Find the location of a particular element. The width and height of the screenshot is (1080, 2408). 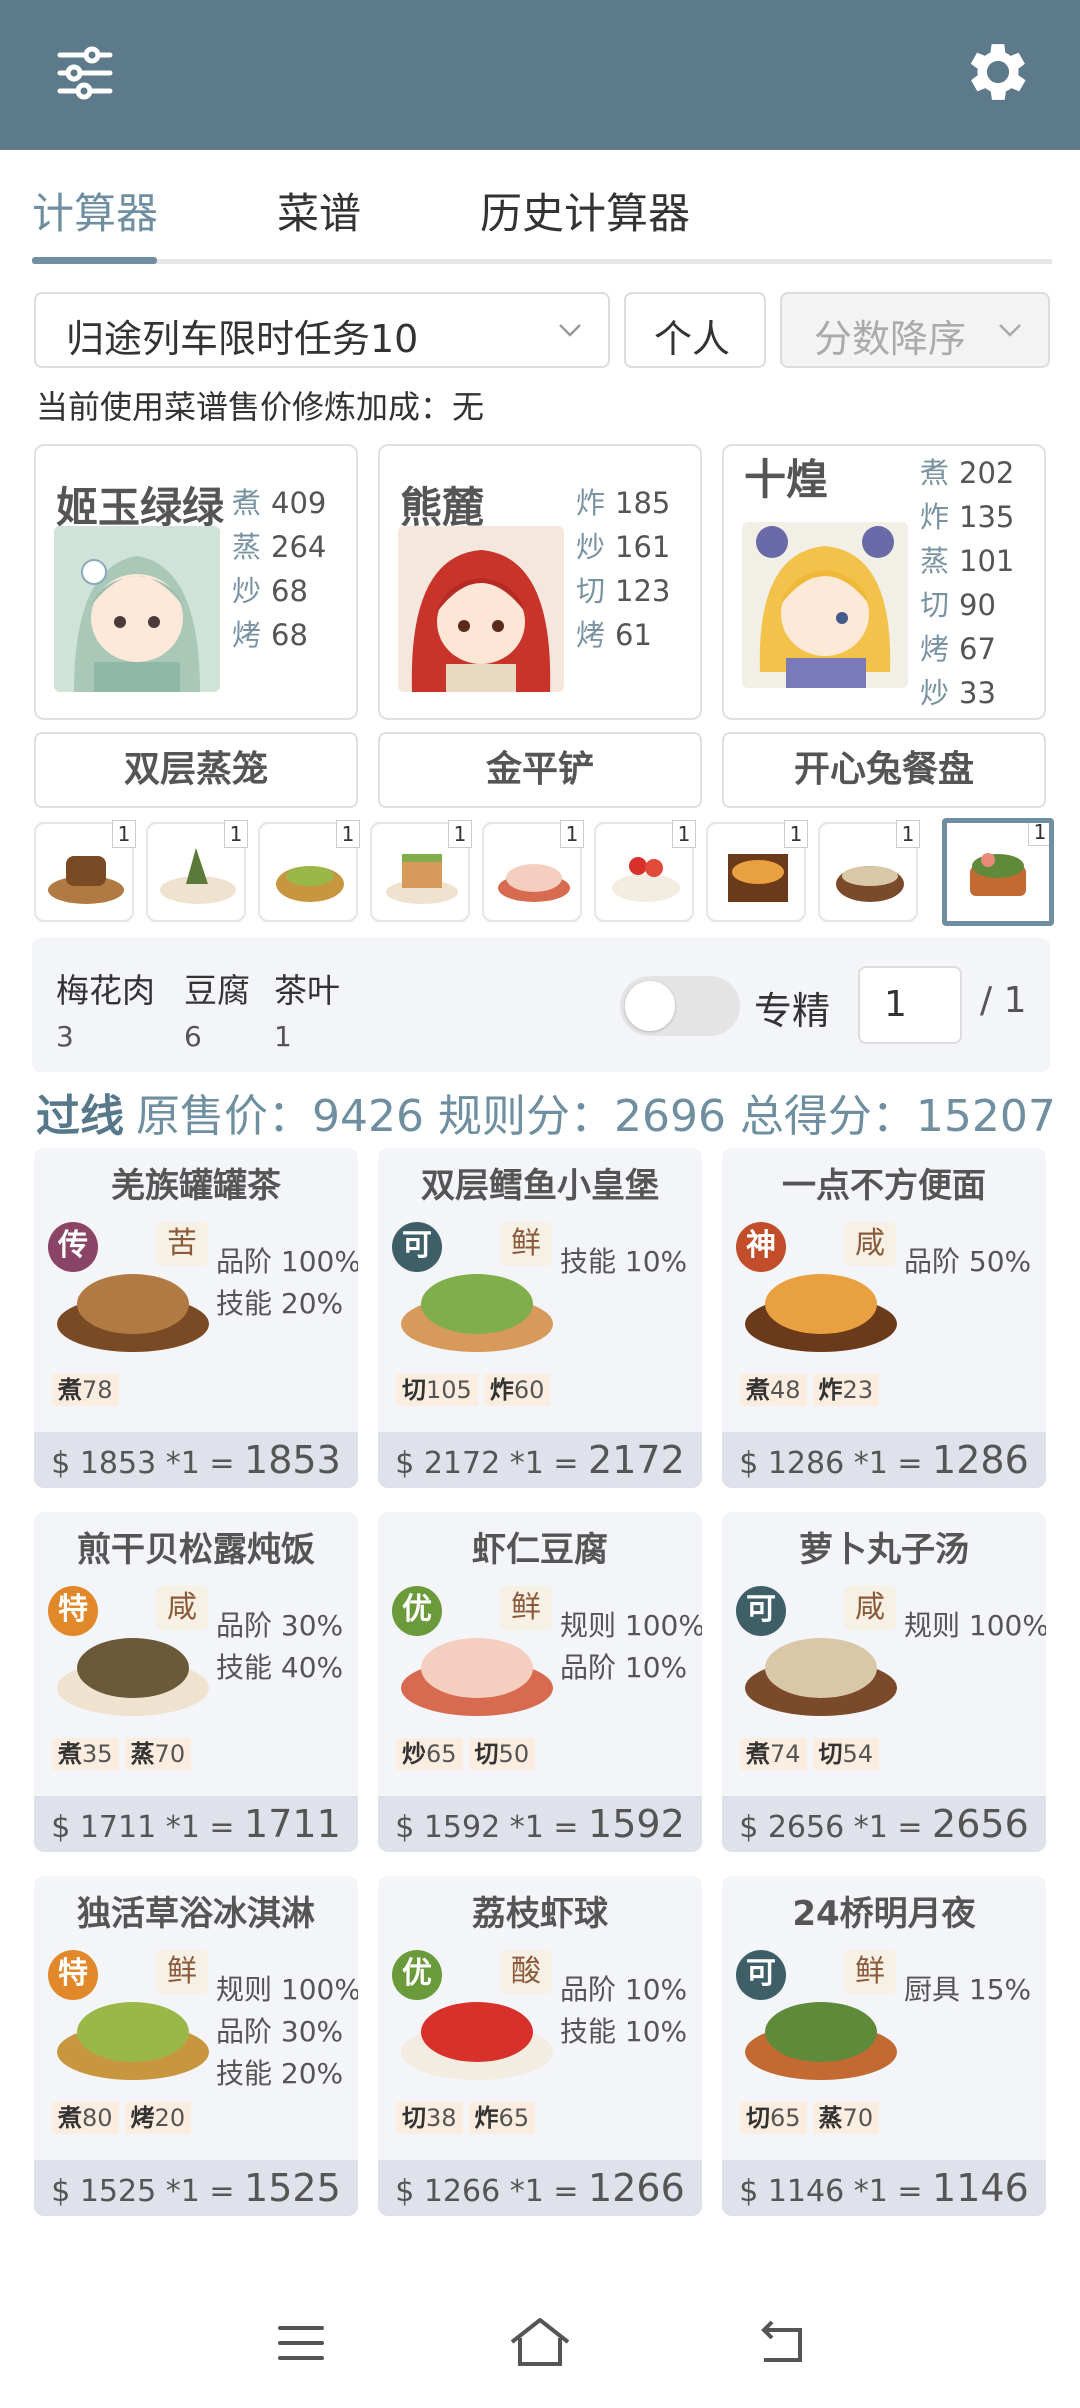

price-bar: $ 1266 *1 = 1266 is located at coordinates (540, 2188).